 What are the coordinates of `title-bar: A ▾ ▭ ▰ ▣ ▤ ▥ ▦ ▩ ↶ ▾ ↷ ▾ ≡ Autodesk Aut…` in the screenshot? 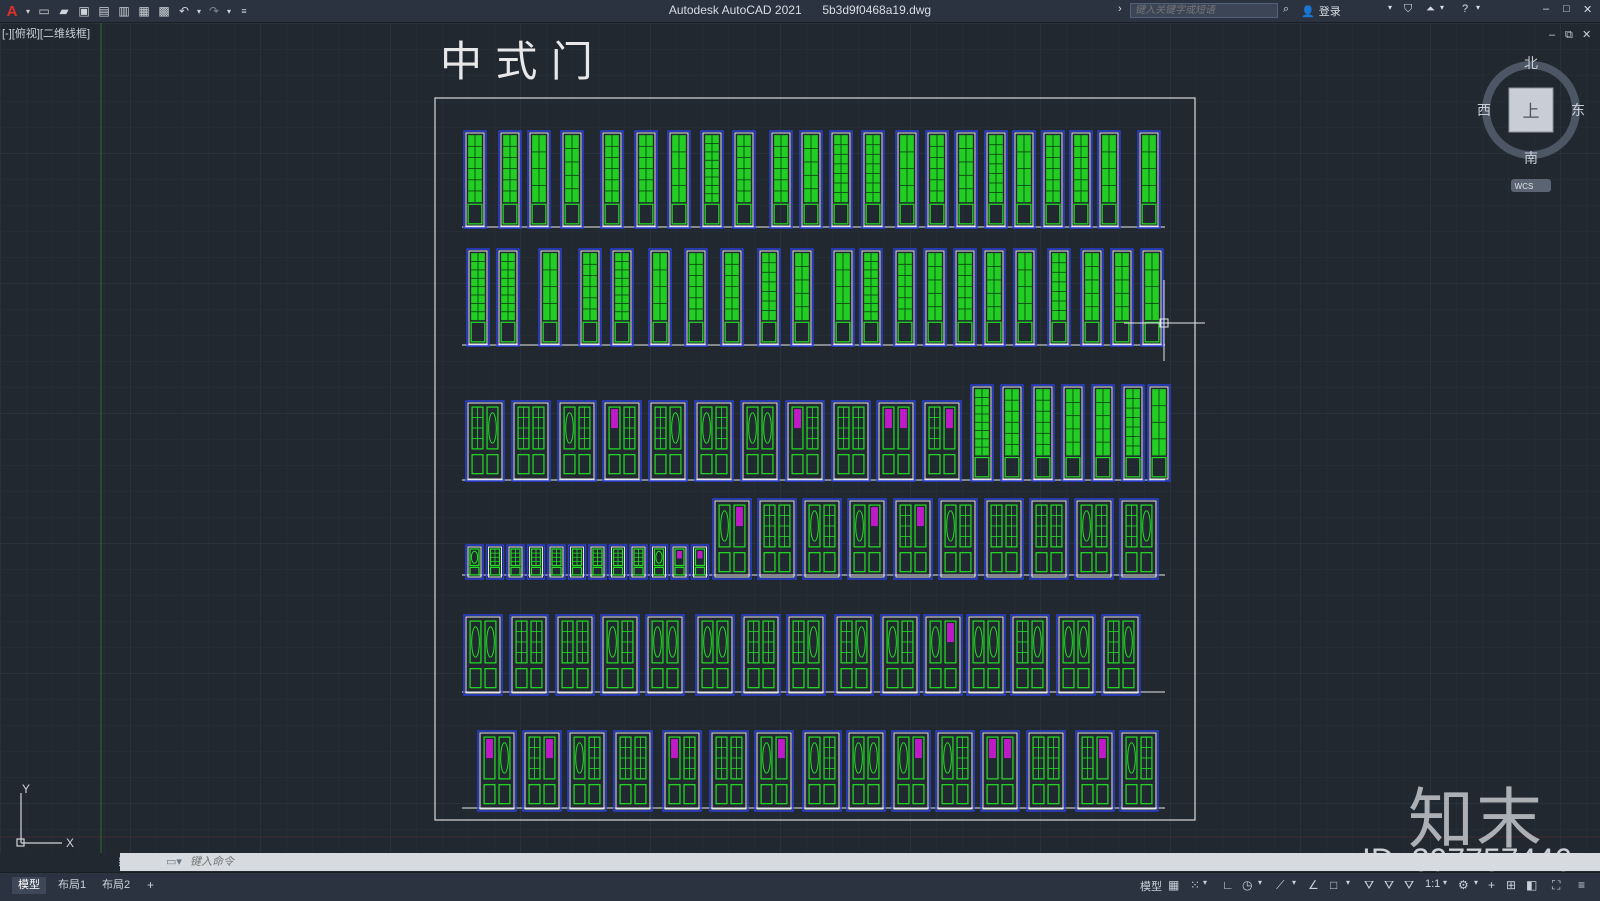 It's located at (800, 11).